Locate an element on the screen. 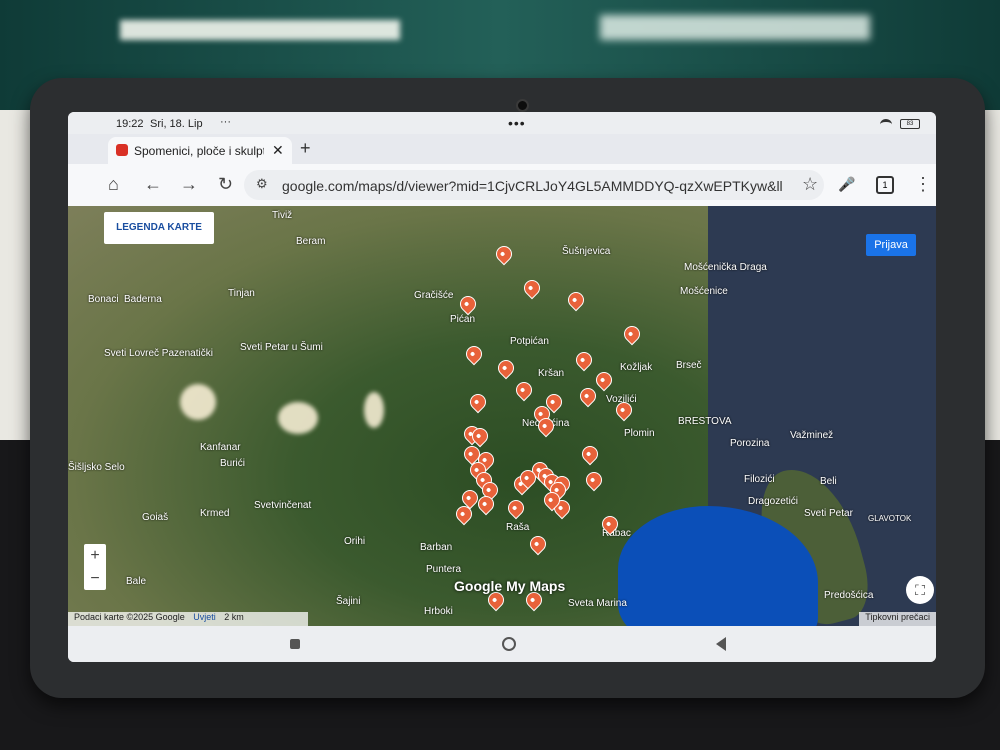 The image size is (1000, 750). place-label: Baderna is located at coordinates (143, 299).